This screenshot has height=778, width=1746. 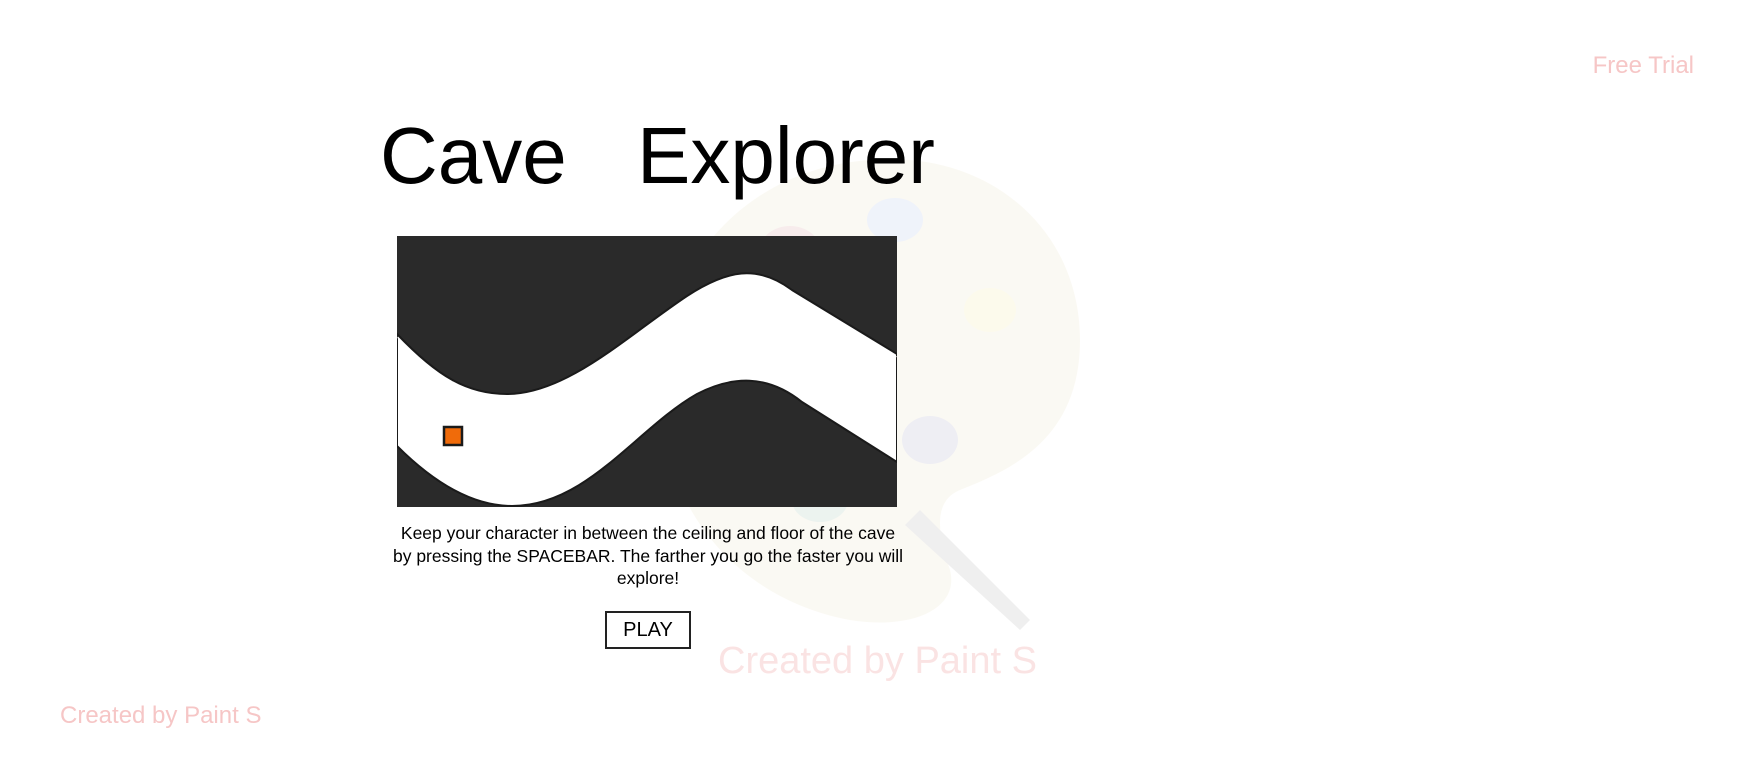 I want to click on footer-credit: Created by Paint S, so click(x=161, y=715).